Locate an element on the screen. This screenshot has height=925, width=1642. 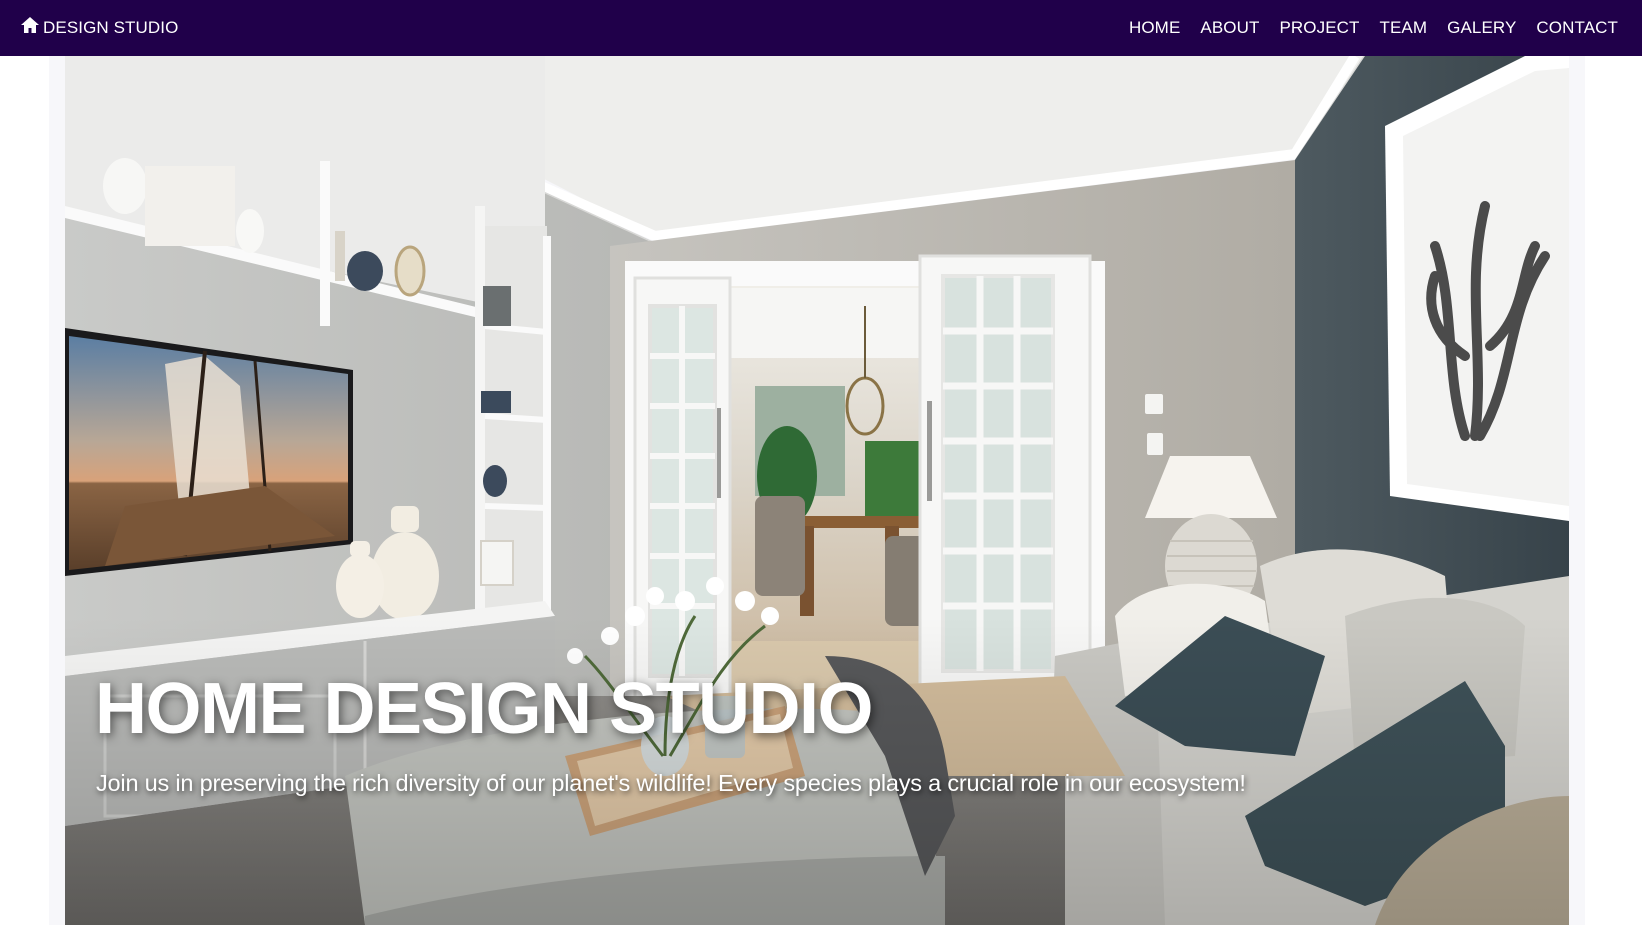
hero-title: HOME DESIGN STUDIO is located at coordinates (484, 709).